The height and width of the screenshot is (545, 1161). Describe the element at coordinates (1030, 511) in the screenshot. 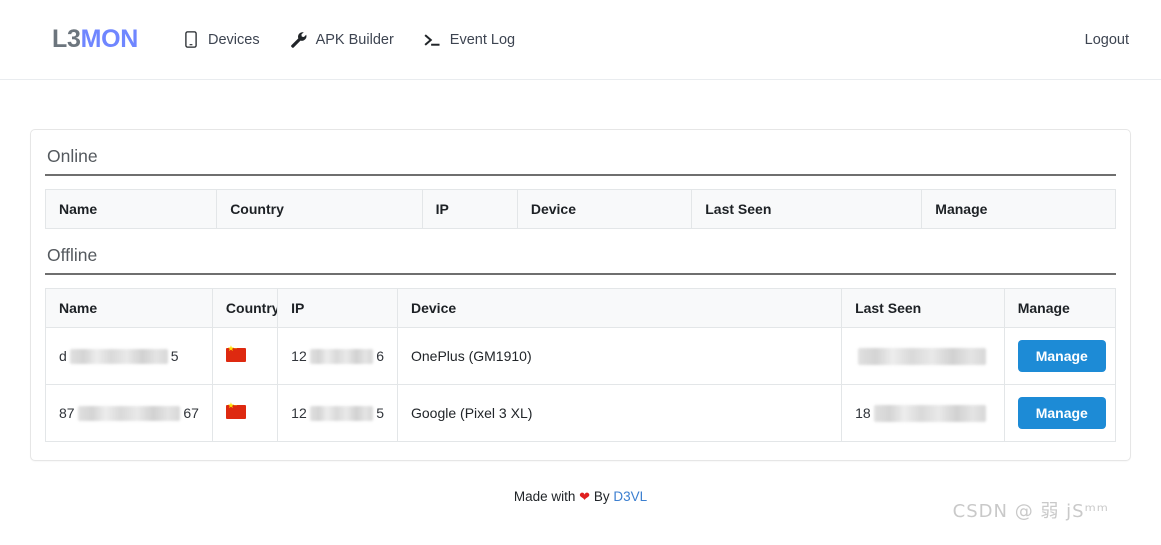

I see `csdn-watermark: CSDN @ 弱 jSᵐᵐ` at that location.